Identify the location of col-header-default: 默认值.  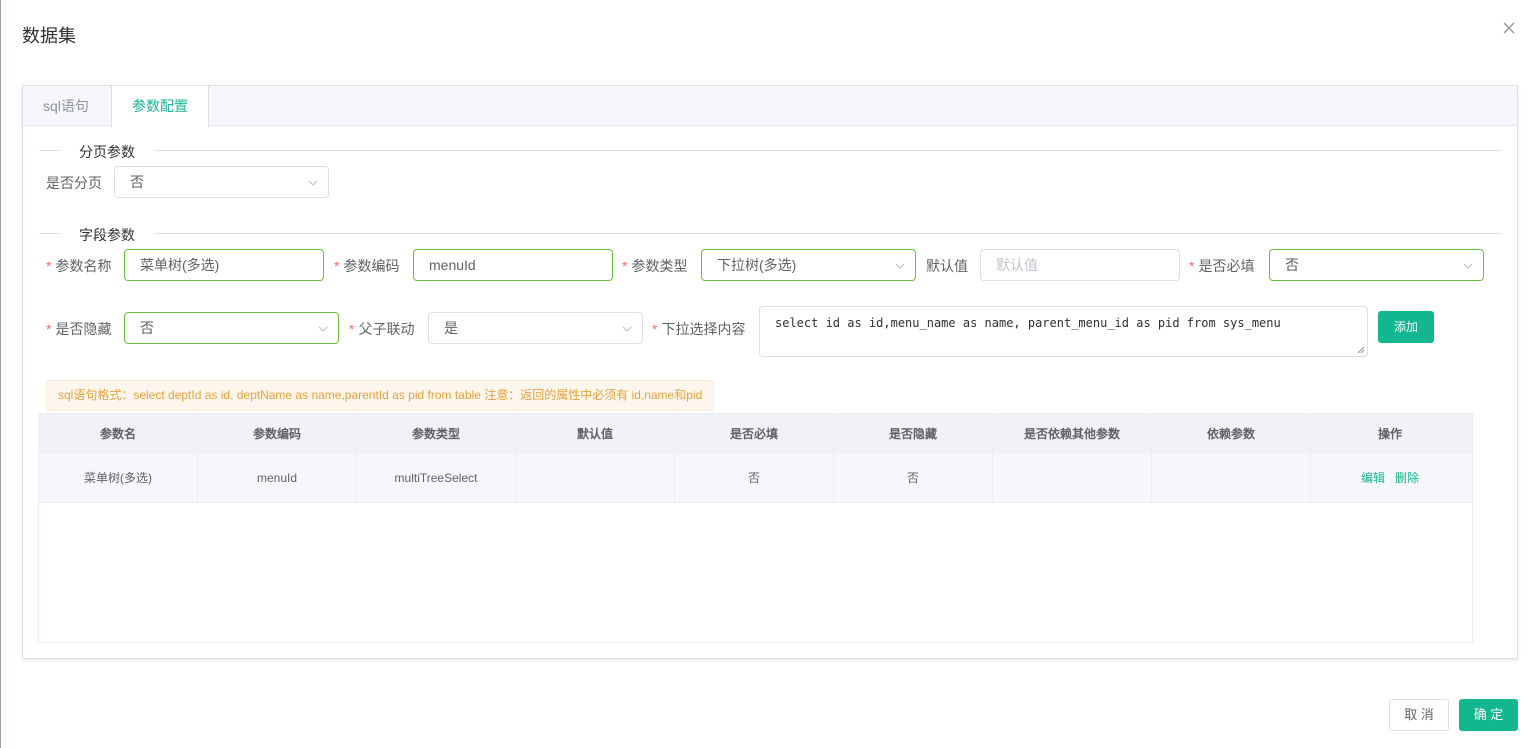
(595, 434).